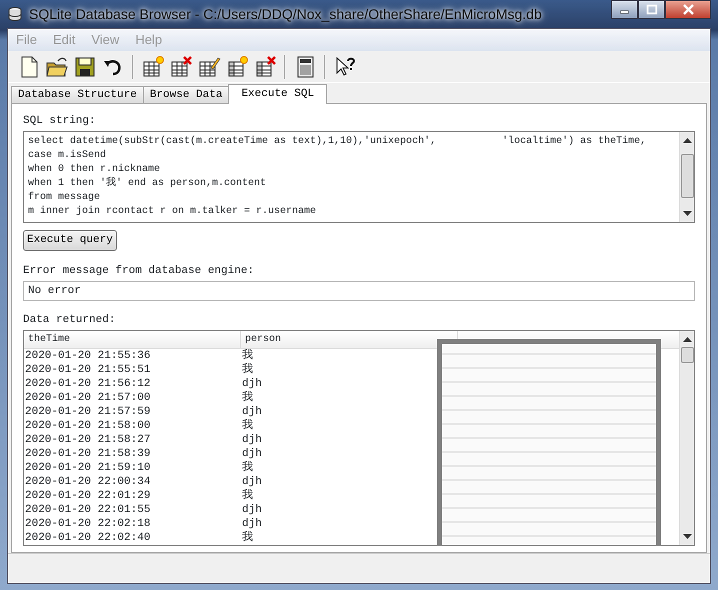 The height and width of the screenshot is (590, 718). What do you see at coordinates (88, 496) in the screenshot?
I see `table-cell-text: 2020-01-20 22:01:29` at bounding box center [88, 496].